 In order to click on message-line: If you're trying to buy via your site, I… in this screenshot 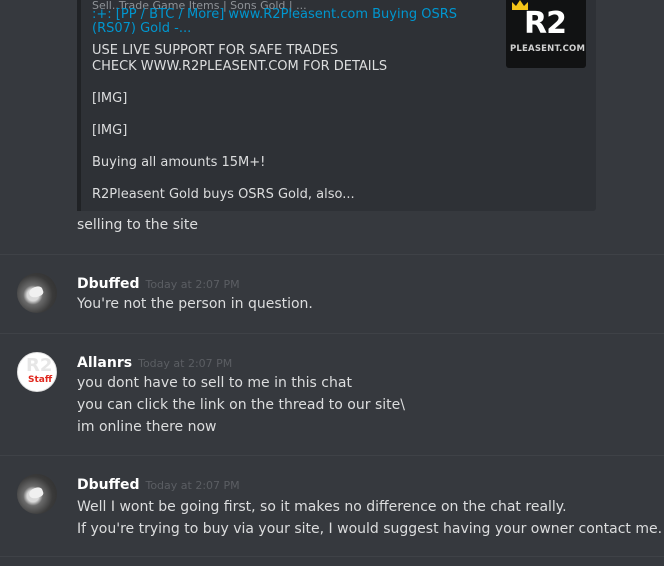, I will do `click(370, 529)`.